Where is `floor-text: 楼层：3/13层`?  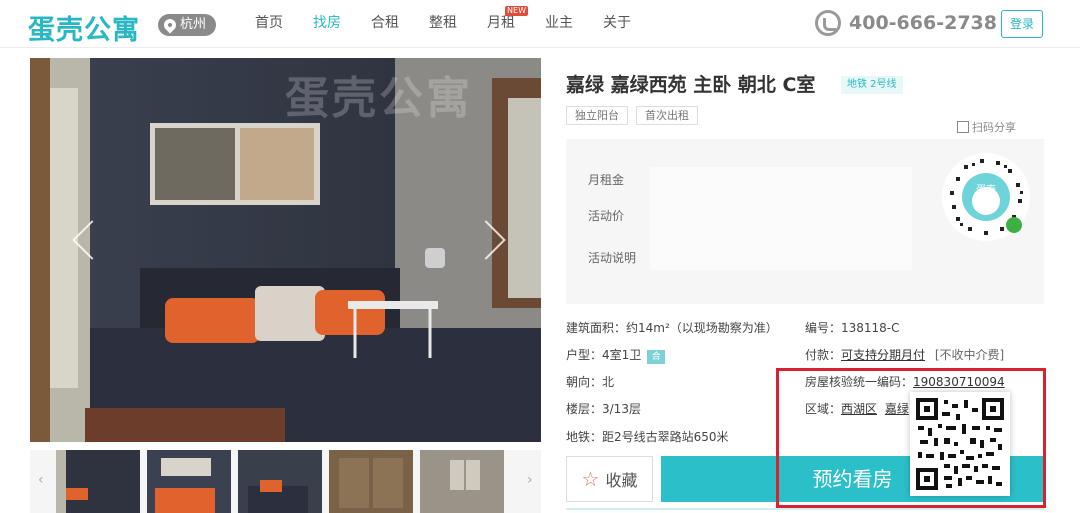 floor-text: 楼层：3/13层 is located at coordinates (603, 409).